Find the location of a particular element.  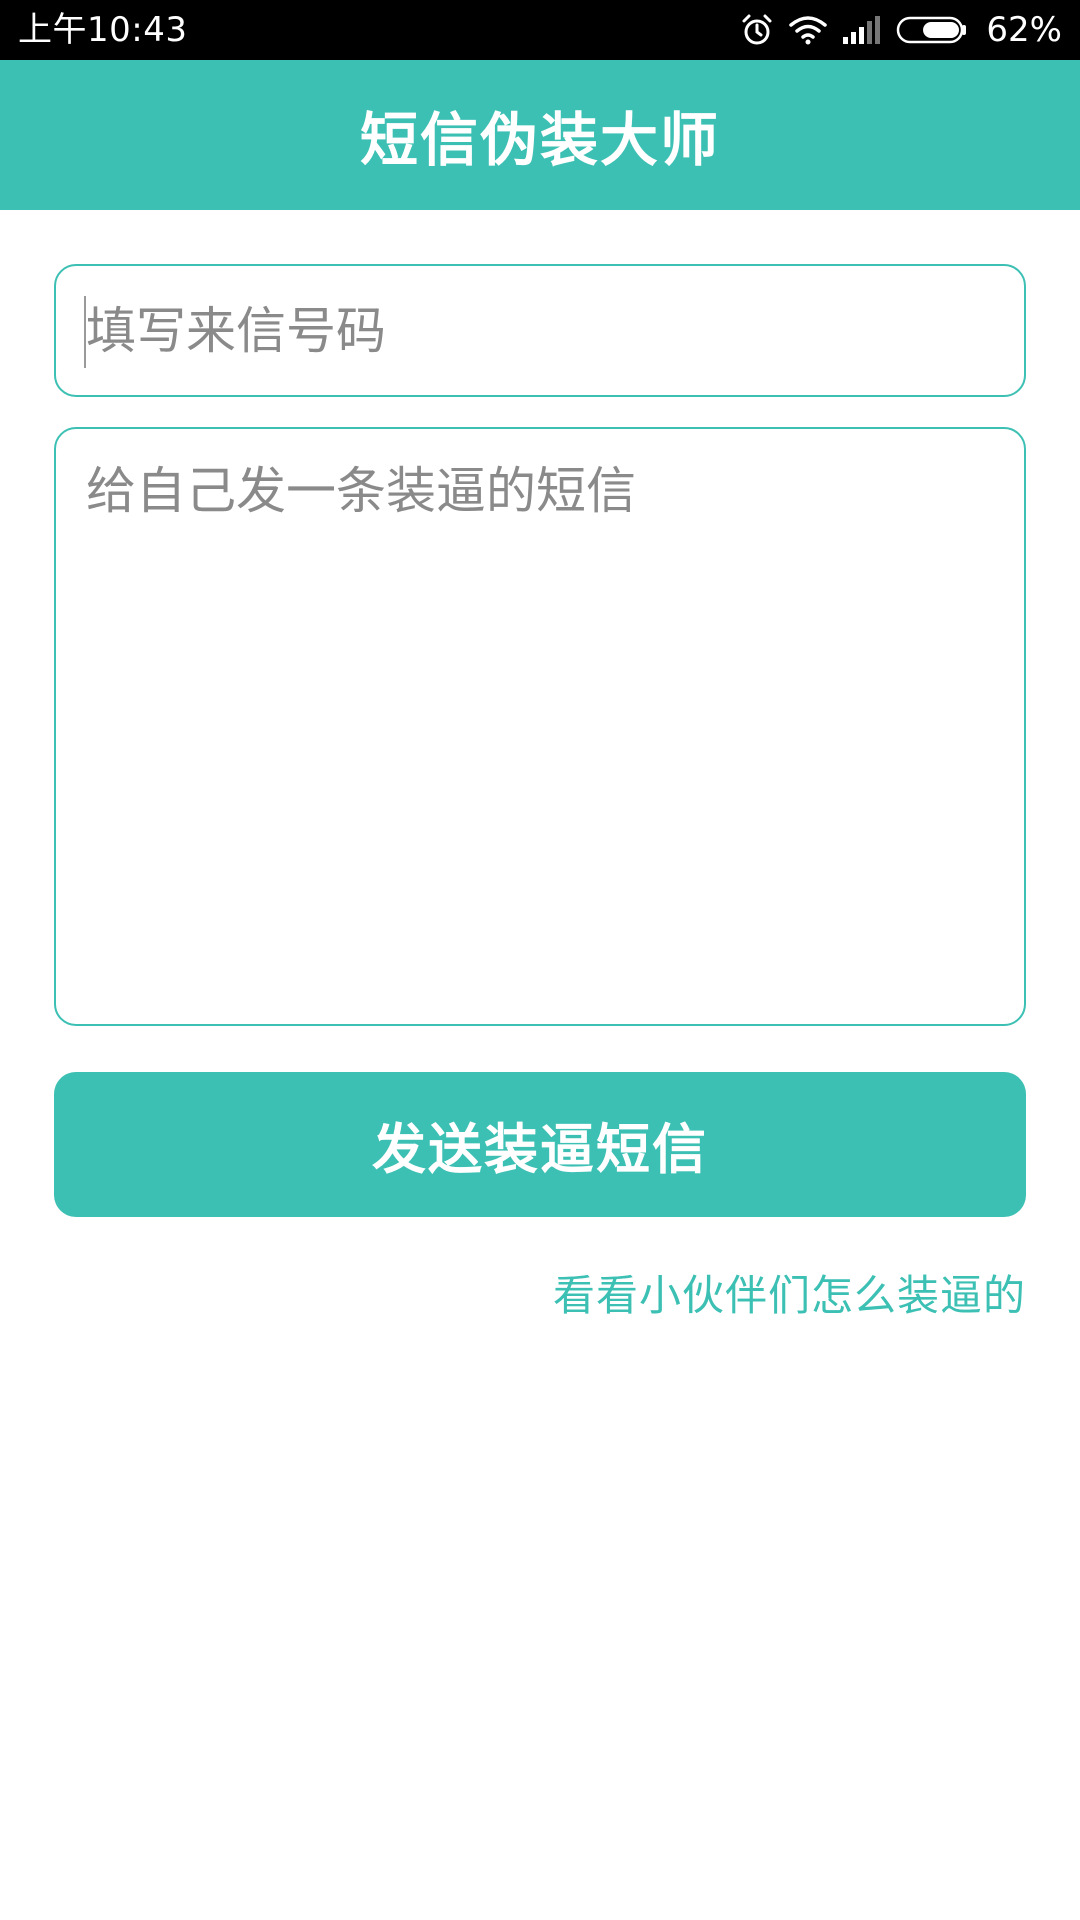

page-title: 短信伪装大师 is located at coordinates (539, 140).